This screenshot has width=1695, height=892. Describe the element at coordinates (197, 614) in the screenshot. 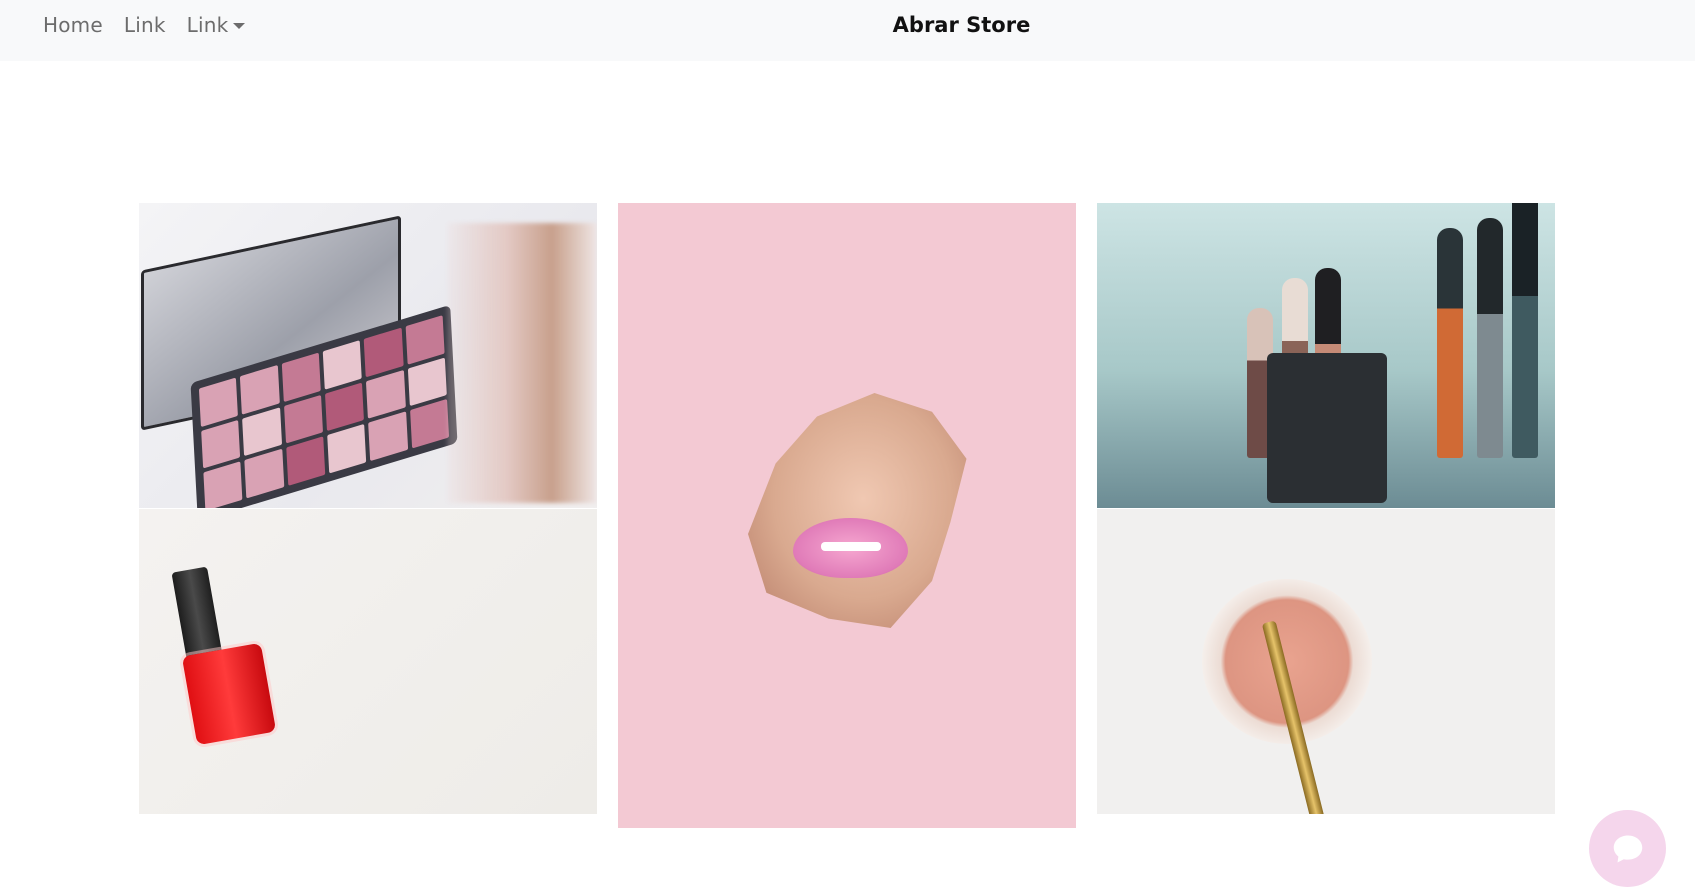

I see `polish-cap` at that location.